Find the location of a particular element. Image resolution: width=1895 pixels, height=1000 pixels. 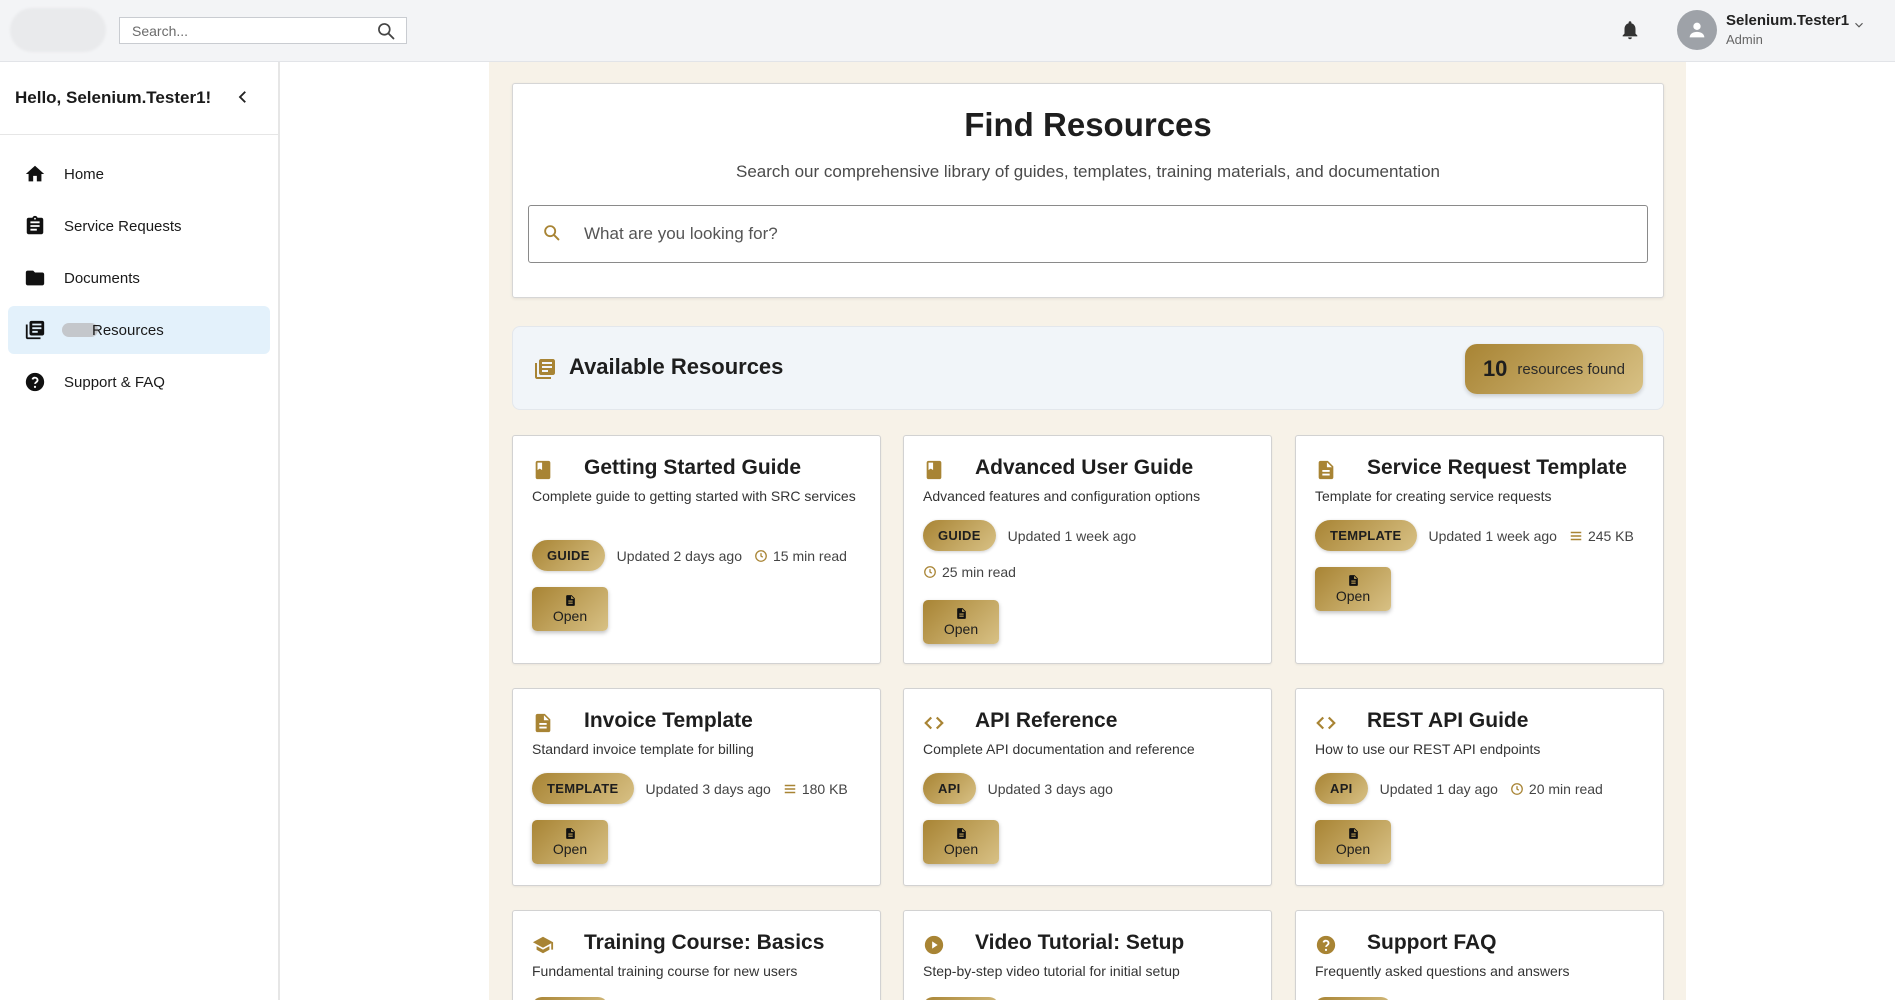

notification-bell-icon is located at coordinates (1630, 30).